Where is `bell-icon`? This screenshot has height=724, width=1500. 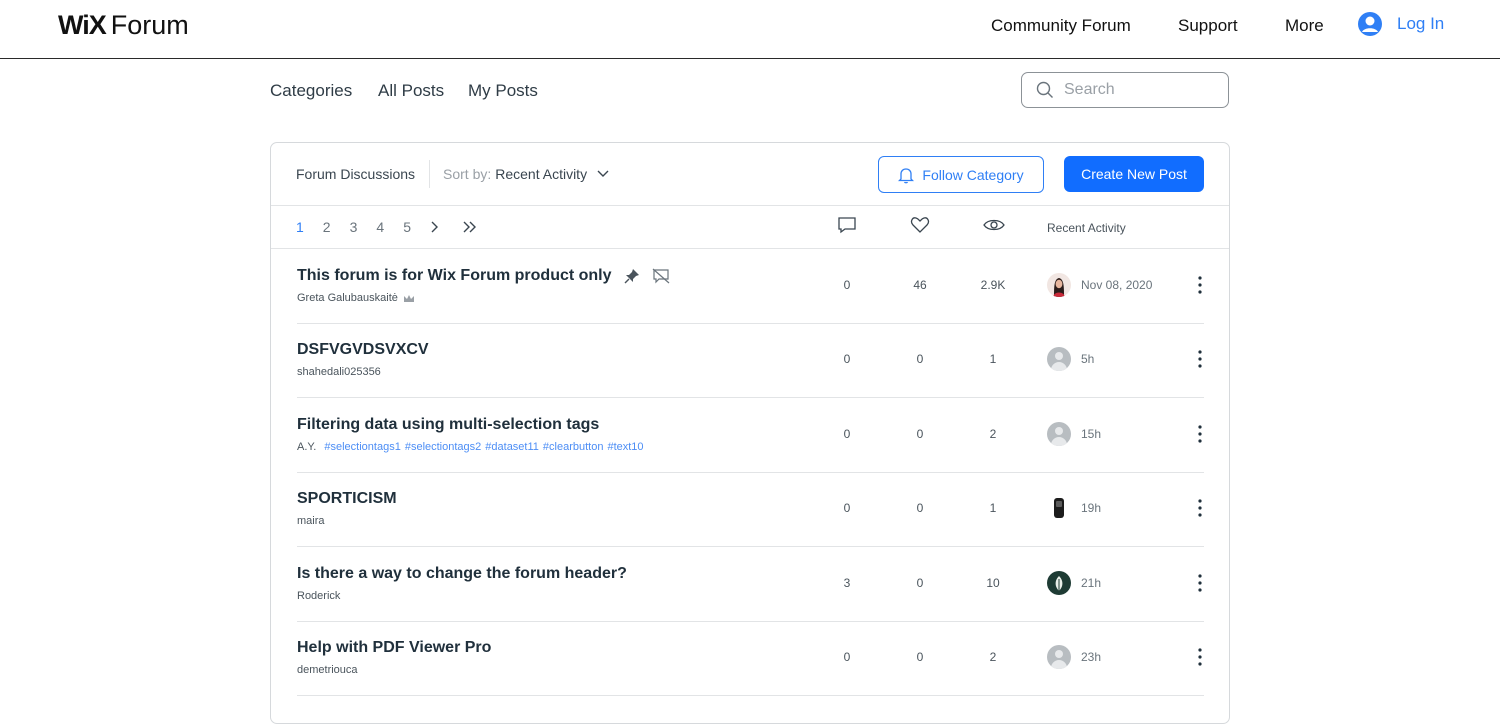
bell-icon is located at coordinates (906, 175).